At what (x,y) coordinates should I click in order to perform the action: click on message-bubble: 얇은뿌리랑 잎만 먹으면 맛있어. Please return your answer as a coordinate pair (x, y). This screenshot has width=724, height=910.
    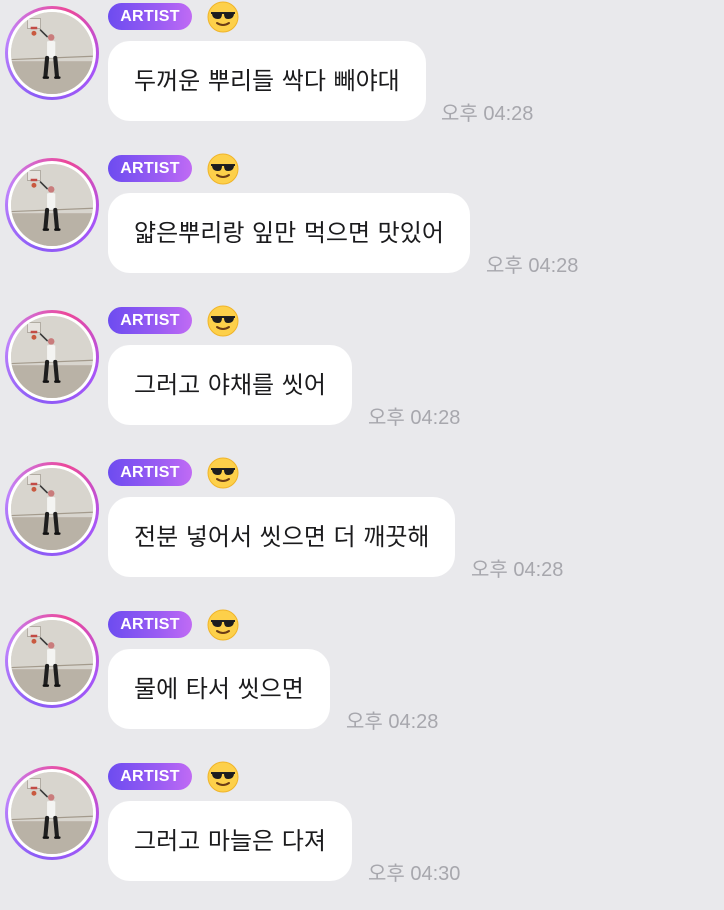
    Looking at the image, I should click on (289, 233).